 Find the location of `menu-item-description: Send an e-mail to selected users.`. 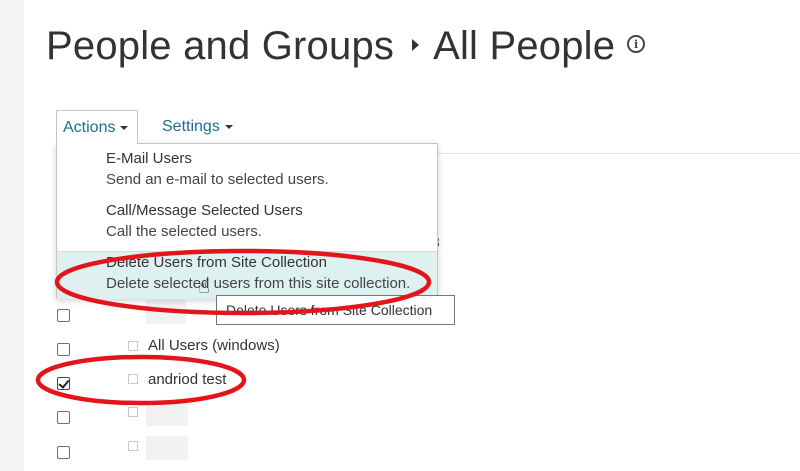

menu-item-description: Send an e-mail to selected users. is located at coordinates (217, 179).